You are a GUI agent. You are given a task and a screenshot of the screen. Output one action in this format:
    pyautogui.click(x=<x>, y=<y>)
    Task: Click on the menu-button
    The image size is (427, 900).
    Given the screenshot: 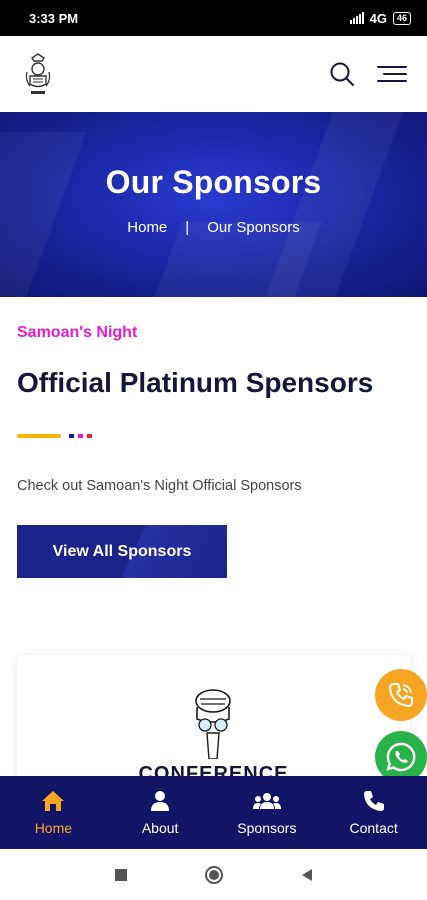 What is the action you would take?
    pyautogui.click(x=392, y=74)
    